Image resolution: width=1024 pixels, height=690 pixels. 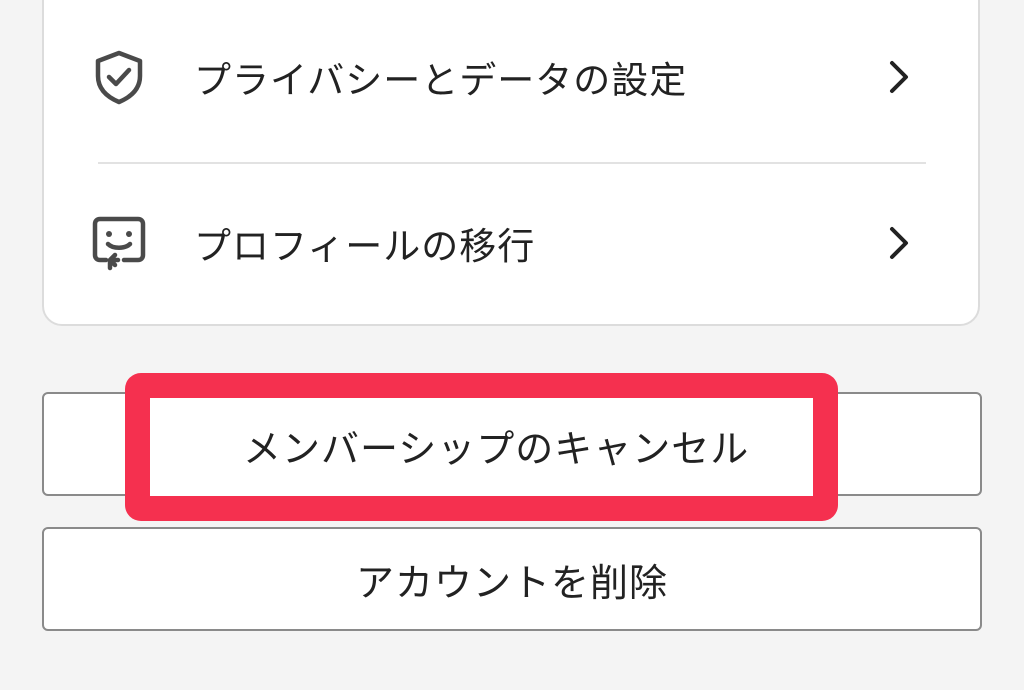 I want to click on delete-account-button: アカウントを削除, so click(x=512, y=579).